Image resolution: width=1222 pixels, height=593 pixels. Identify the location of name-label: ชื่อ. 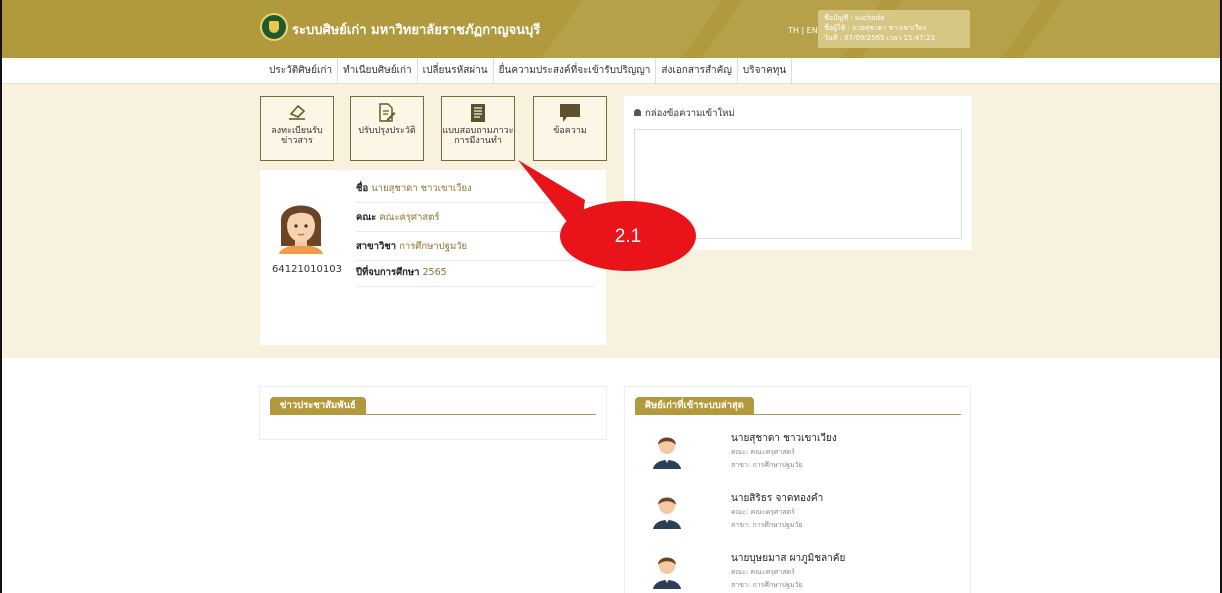
(362, 188).